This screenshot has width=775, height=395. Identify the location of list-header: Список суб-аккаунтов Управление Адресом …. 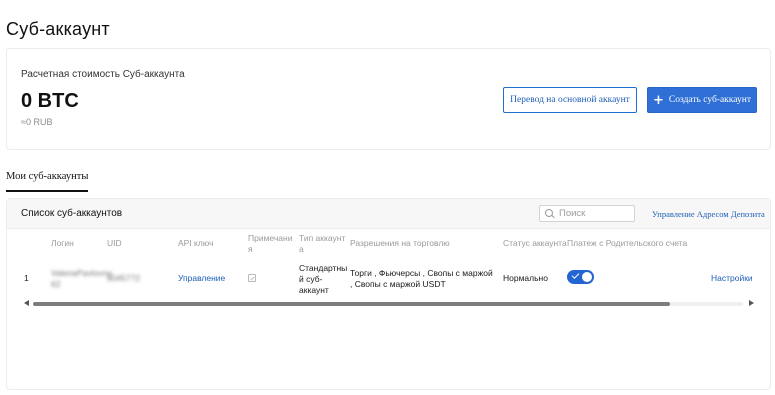
(388, 214).